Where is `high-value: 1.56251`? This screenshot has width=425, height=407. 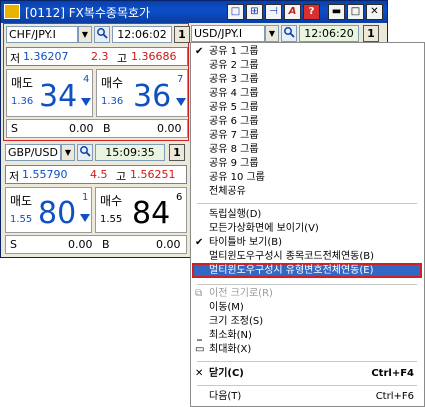 high-value: 1.56251 is located at coordinates (153, 174).